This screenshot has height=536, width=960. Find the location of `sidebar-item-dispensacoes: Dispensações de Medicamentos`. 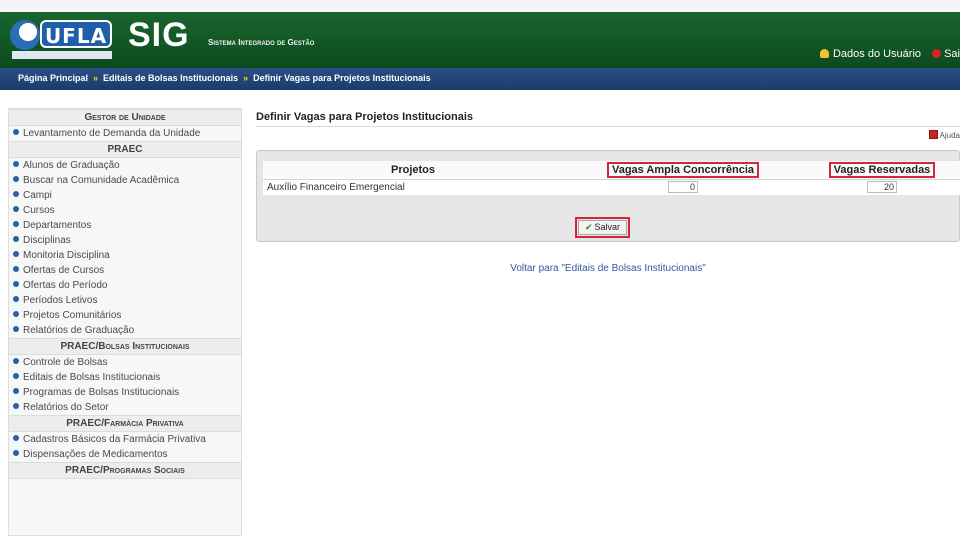

sidebar-item-dispensacoes: Dispensações de Medicamentos is located at coordinates (125, 454).